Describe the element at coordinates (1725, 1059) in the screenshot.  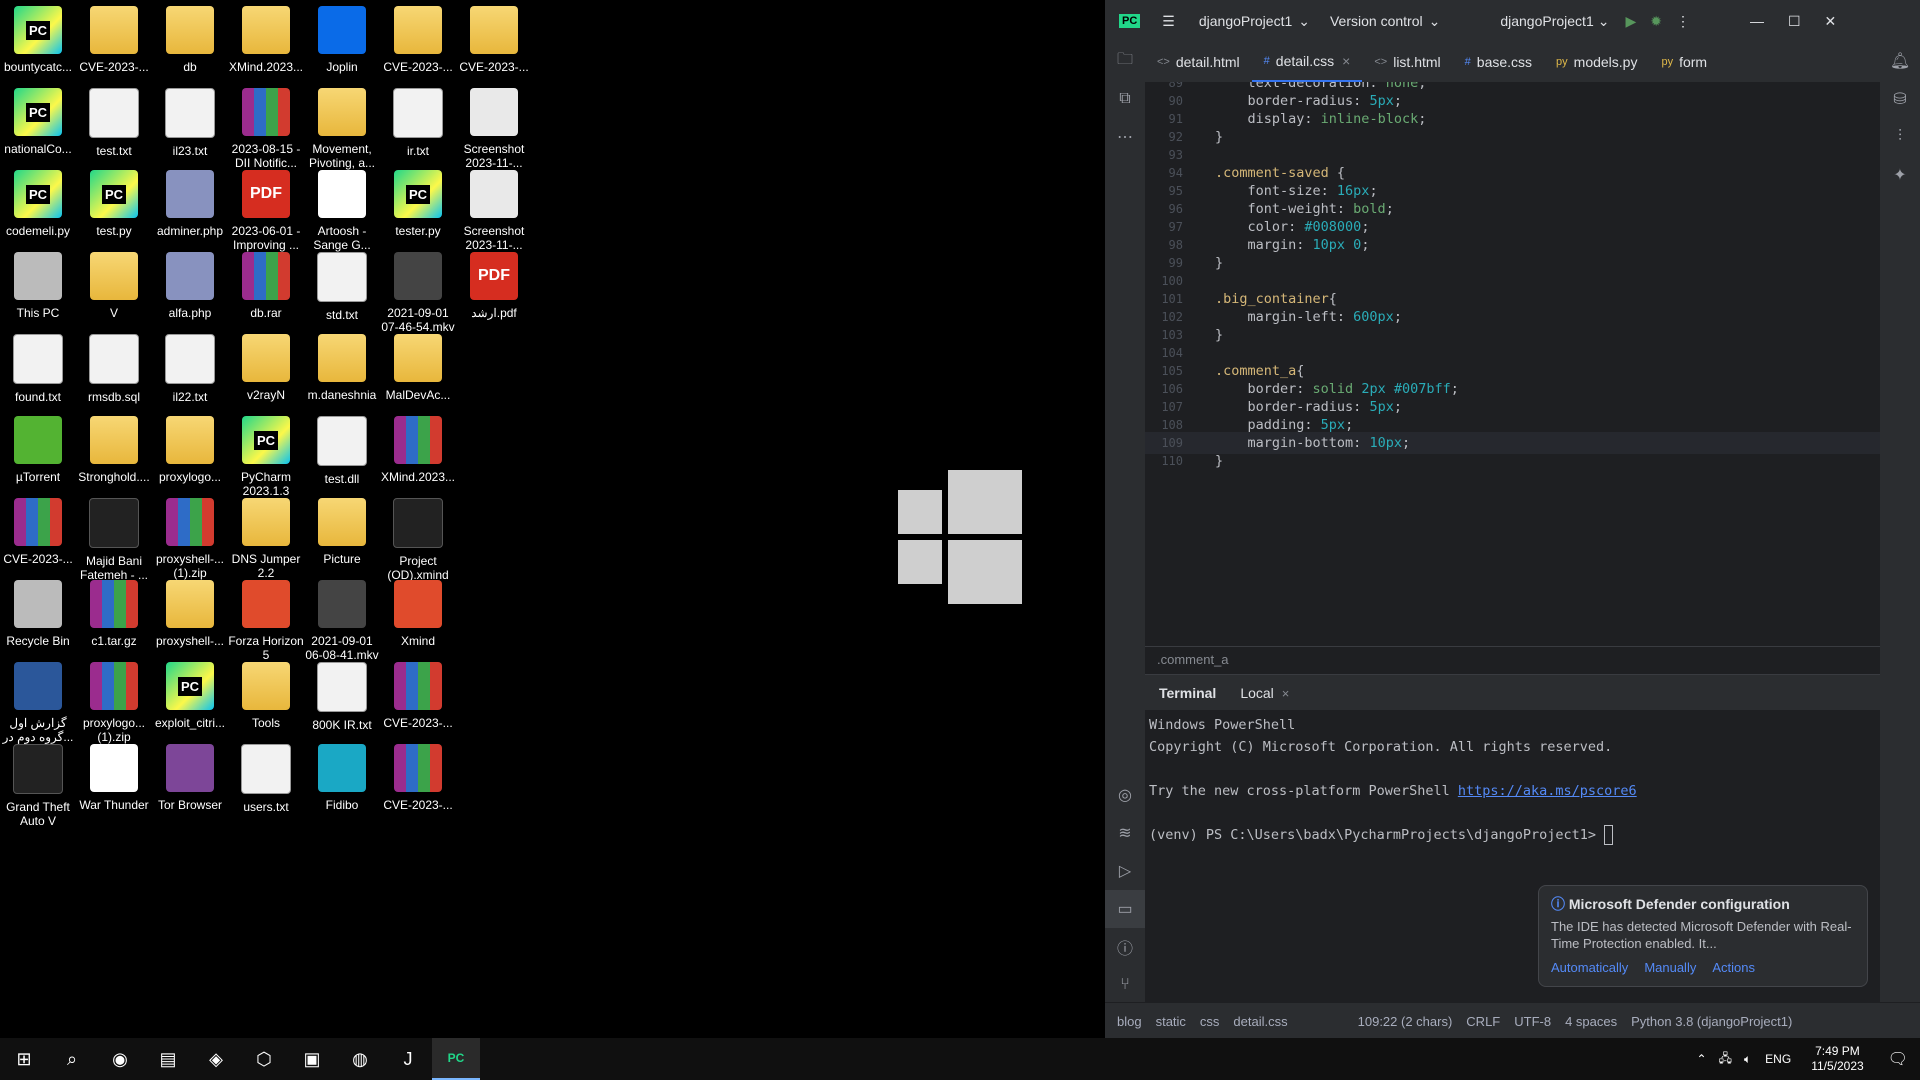
I see `network-icon: 🖧` at that location.